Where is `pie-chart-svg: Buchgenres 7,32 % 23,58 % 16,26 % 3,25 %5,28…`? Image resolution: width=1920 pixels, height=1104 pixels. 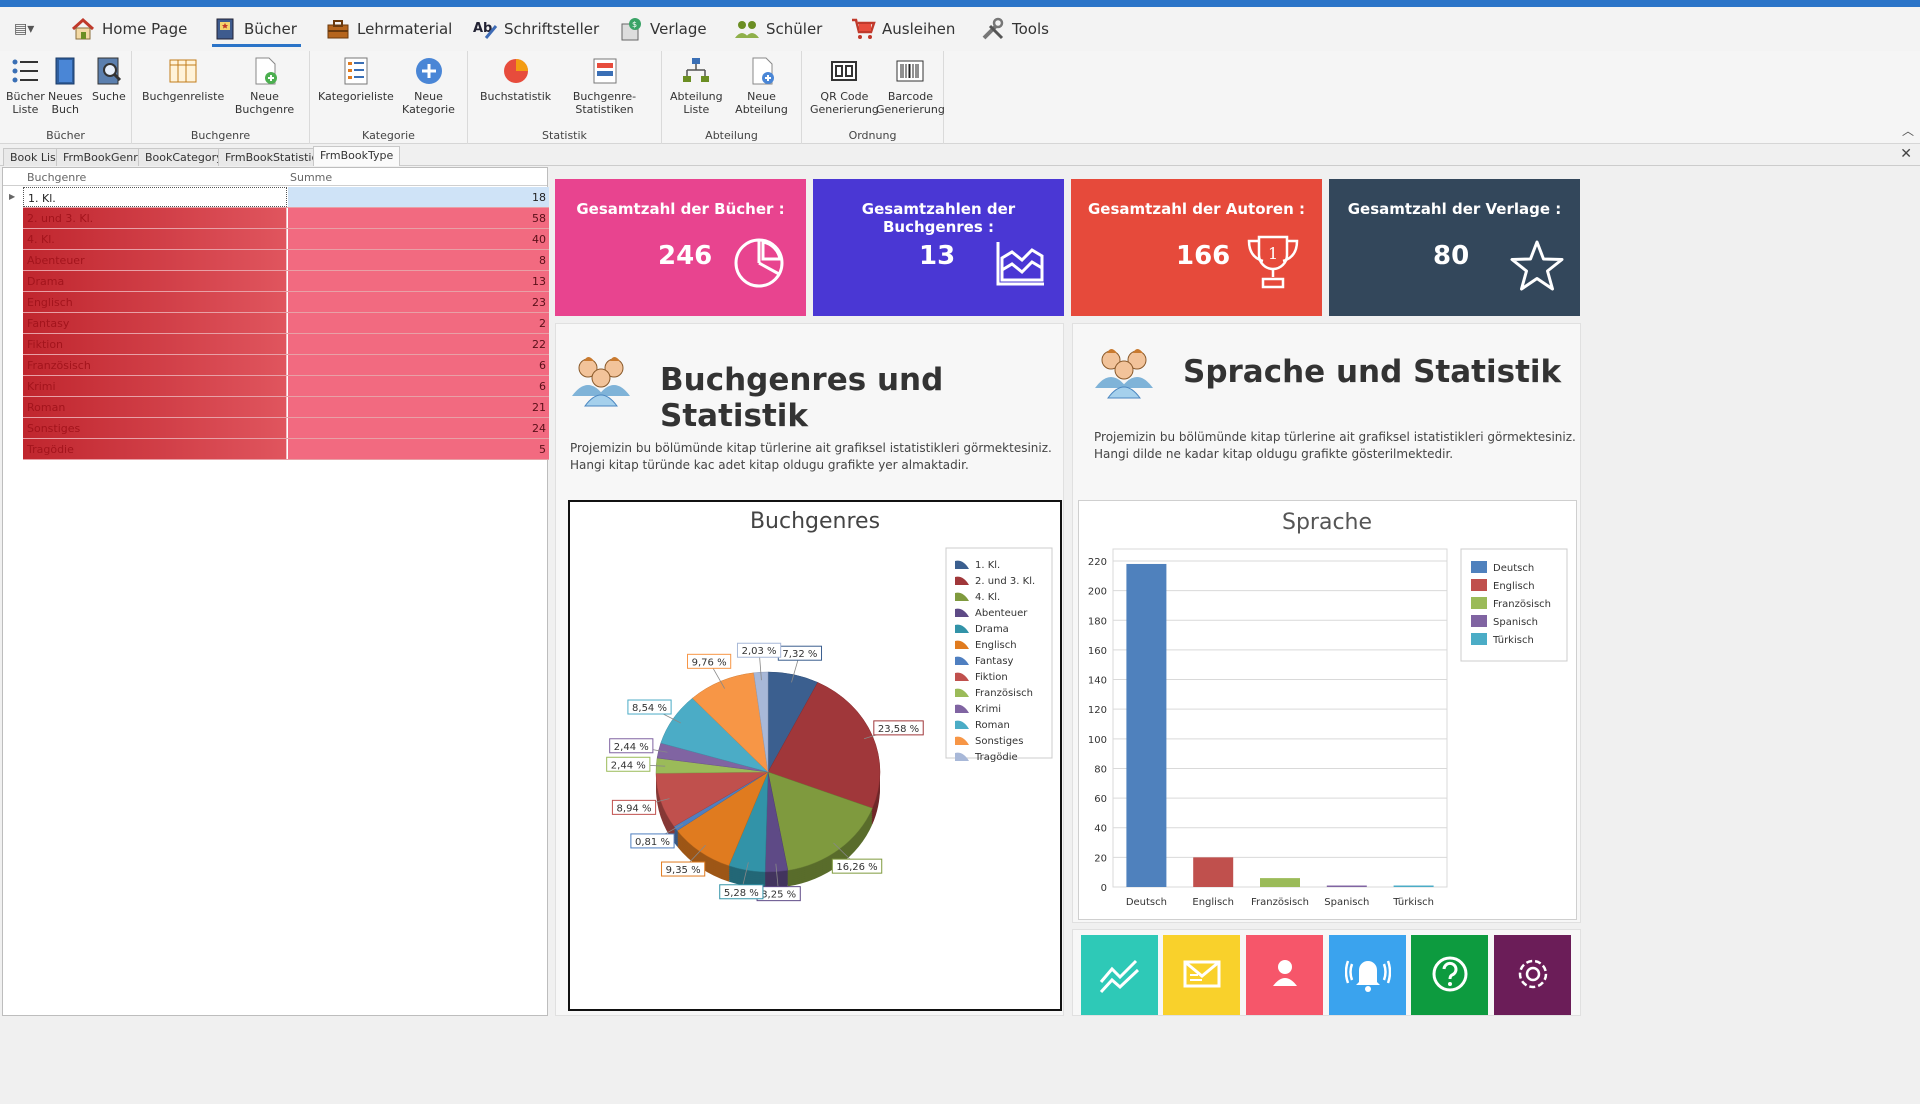
pie-chart-svg: Buchgenres 7,32 % 23,58 % 16,26 % 3,25 %5,28… is located at coordinates (829, 705).